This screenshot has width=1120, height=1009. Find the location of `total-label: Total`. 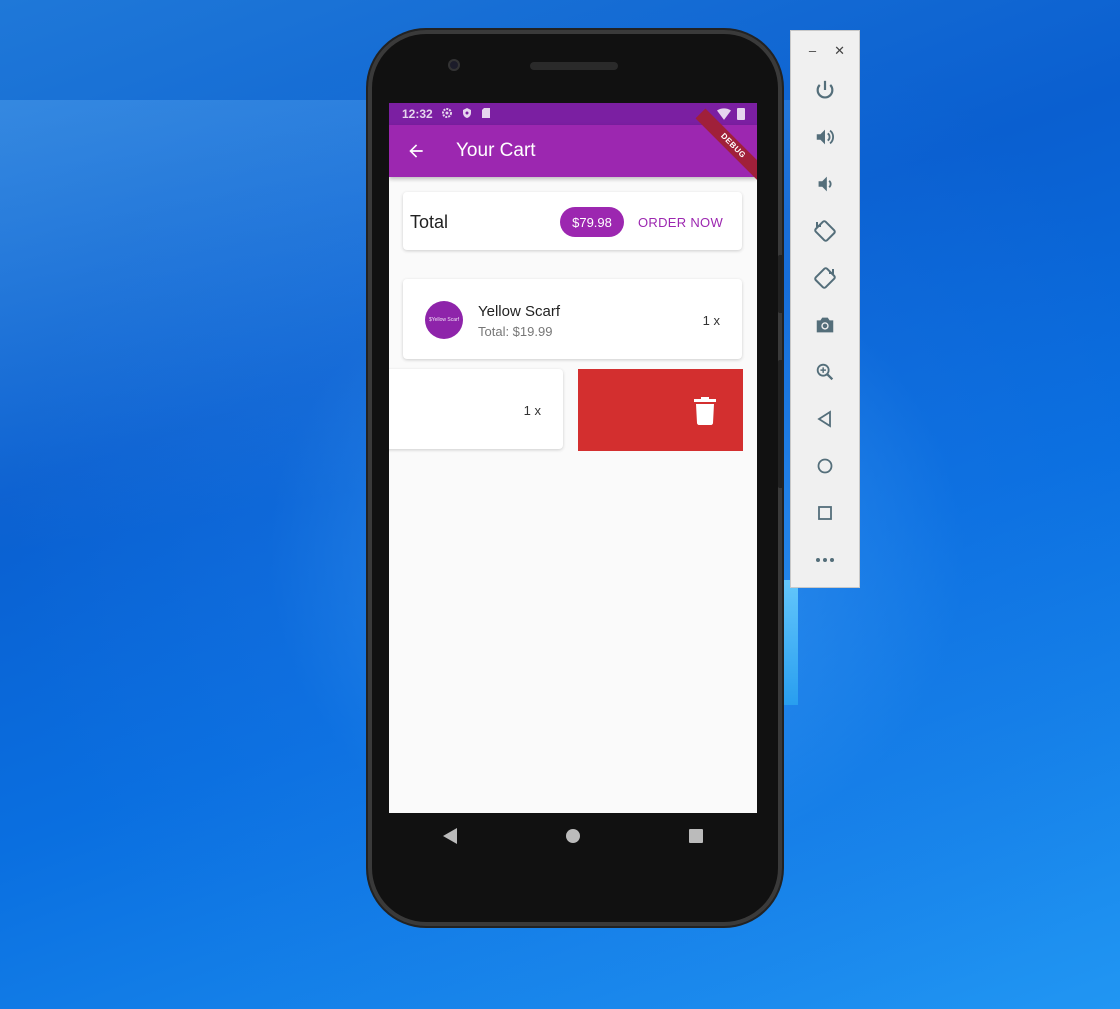

total-label: Total is located at coordinates (429, 222).